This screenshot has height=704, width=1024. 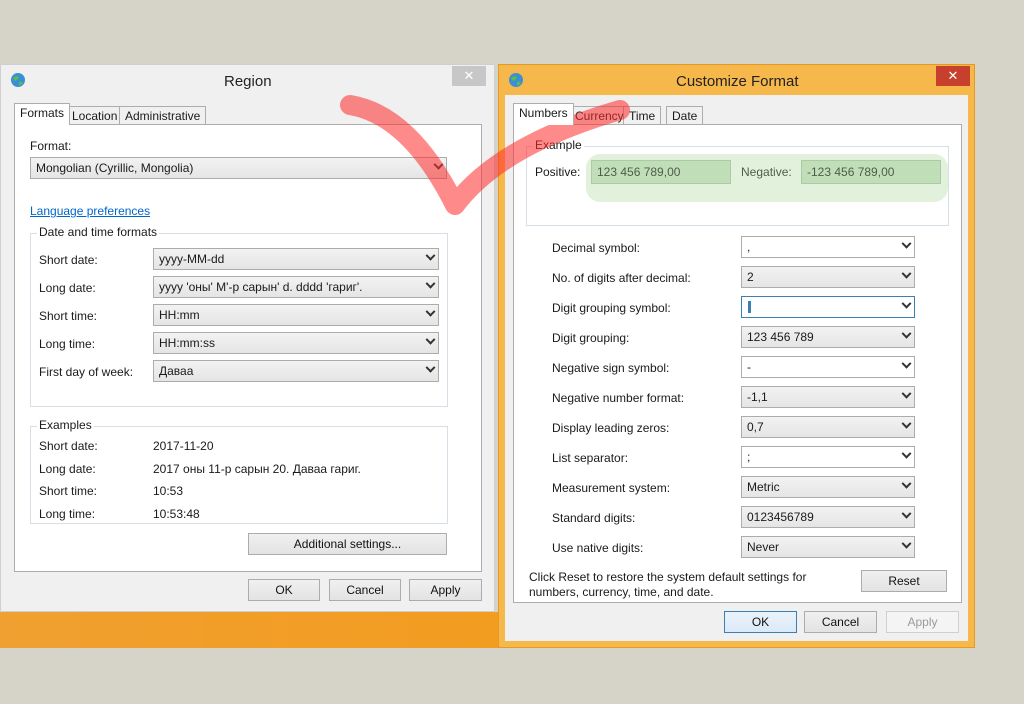 What do you see at coordinates (68, 491) in the screenshot?
I see `example-short-time-label: Short time:` at bounding box center [68, 491].